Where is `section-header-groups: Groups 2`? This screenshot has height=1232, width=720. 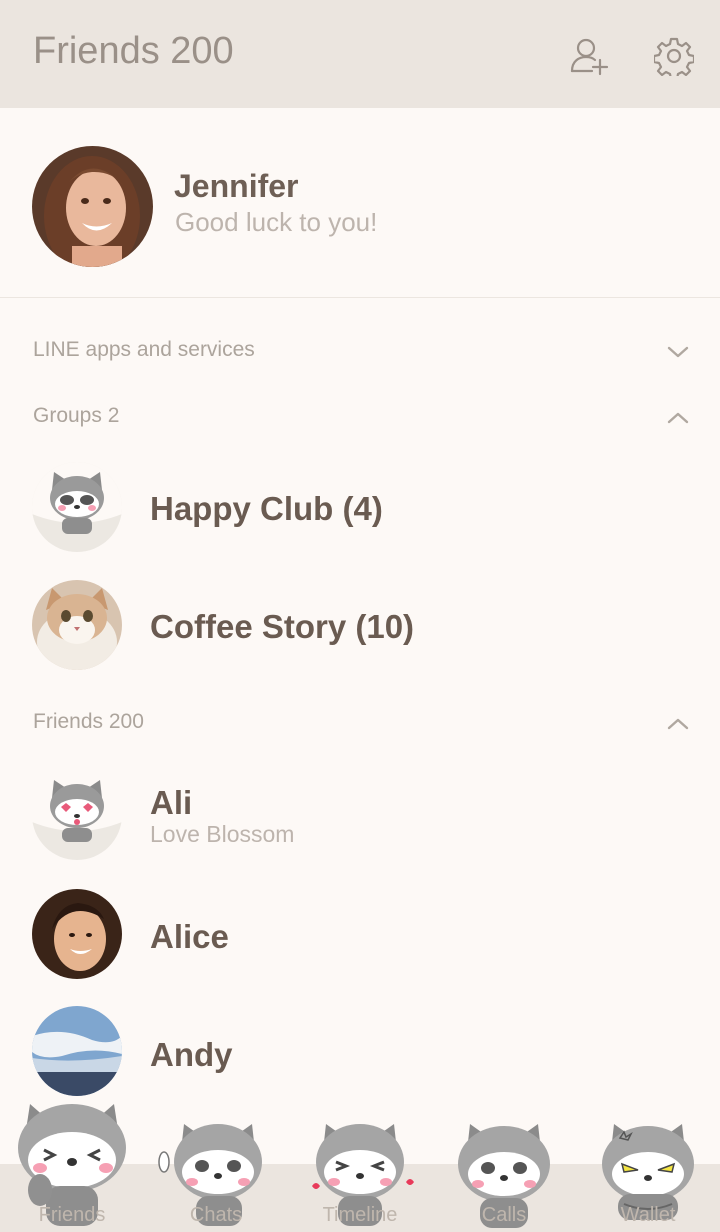 section-header-groups: Groups 2 is located at coordinates (76, 416).